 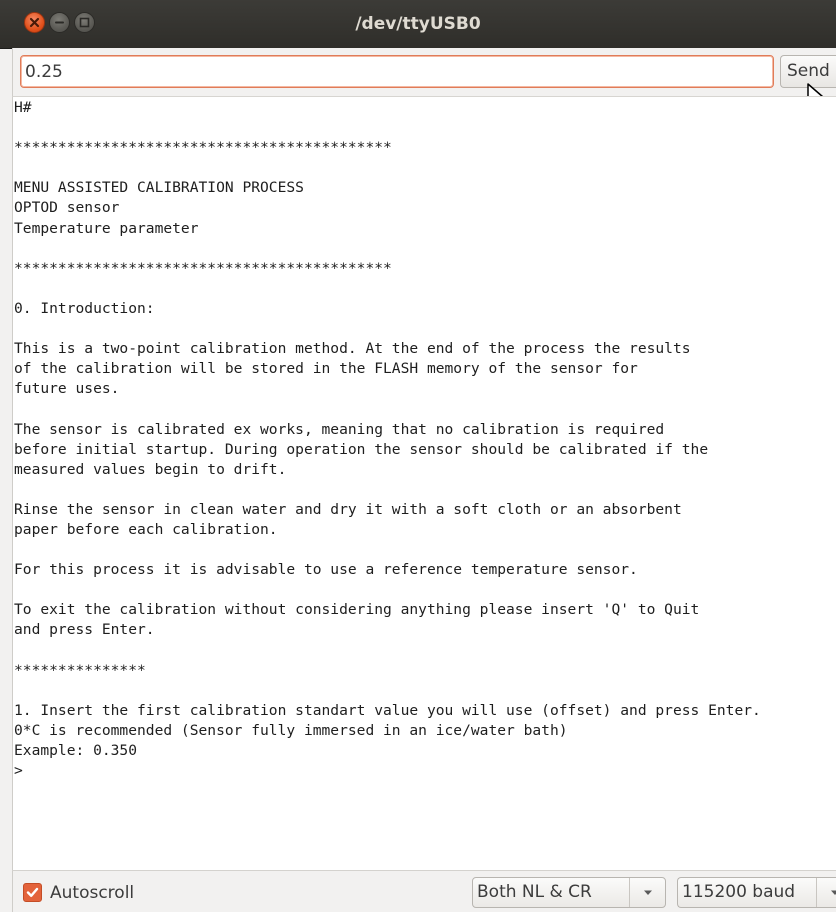 I want to click on autoscroll-label: Autoscroll, so click(x=92, y=893).